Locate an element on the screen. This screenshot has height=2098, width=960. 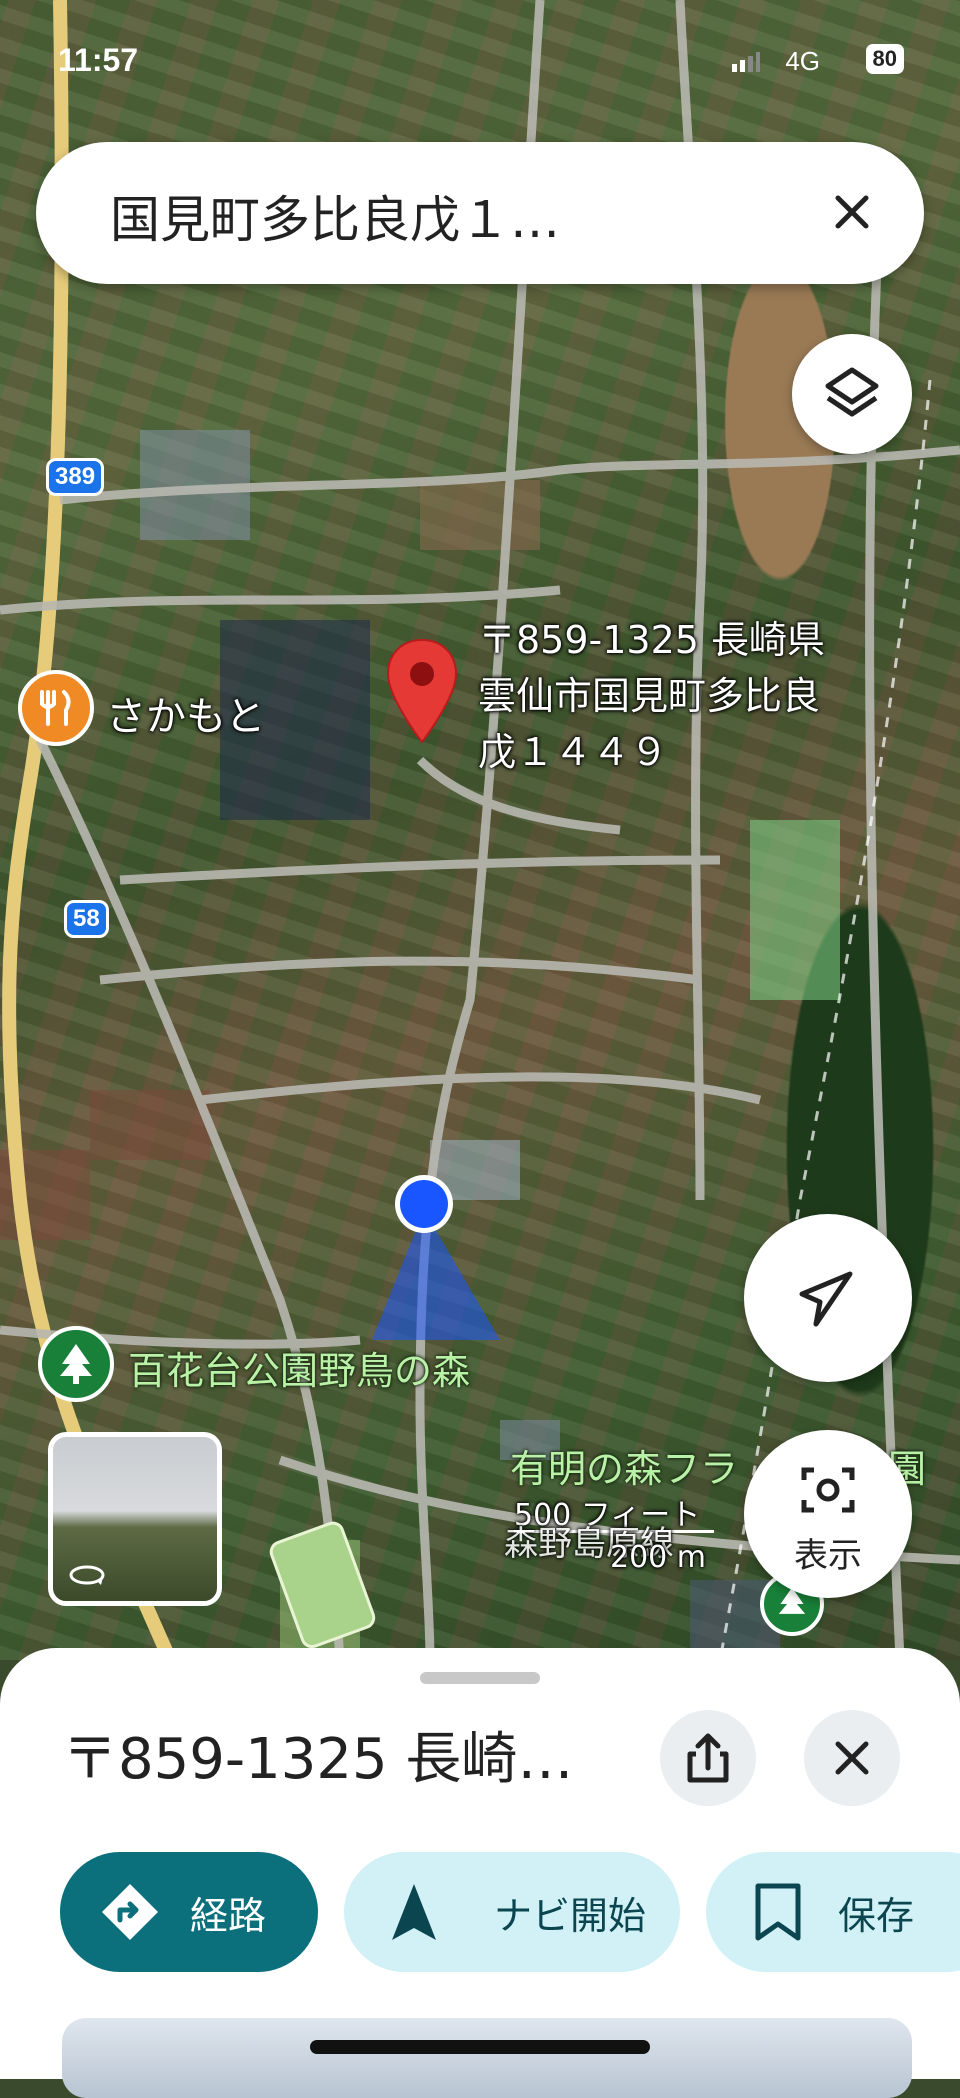
status-bar: 11:57 4G 80 is located at coordinates (480, 60).